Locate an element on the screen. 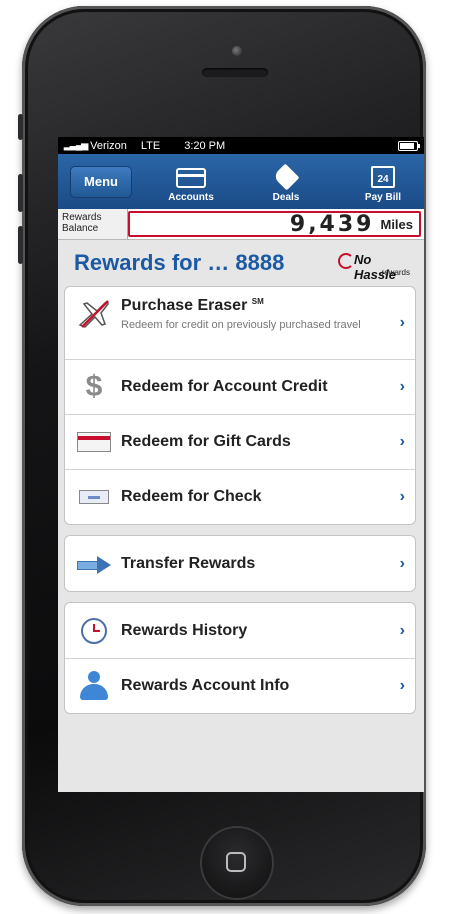  dollar-icon: $ is located at coordinates (94, 386).